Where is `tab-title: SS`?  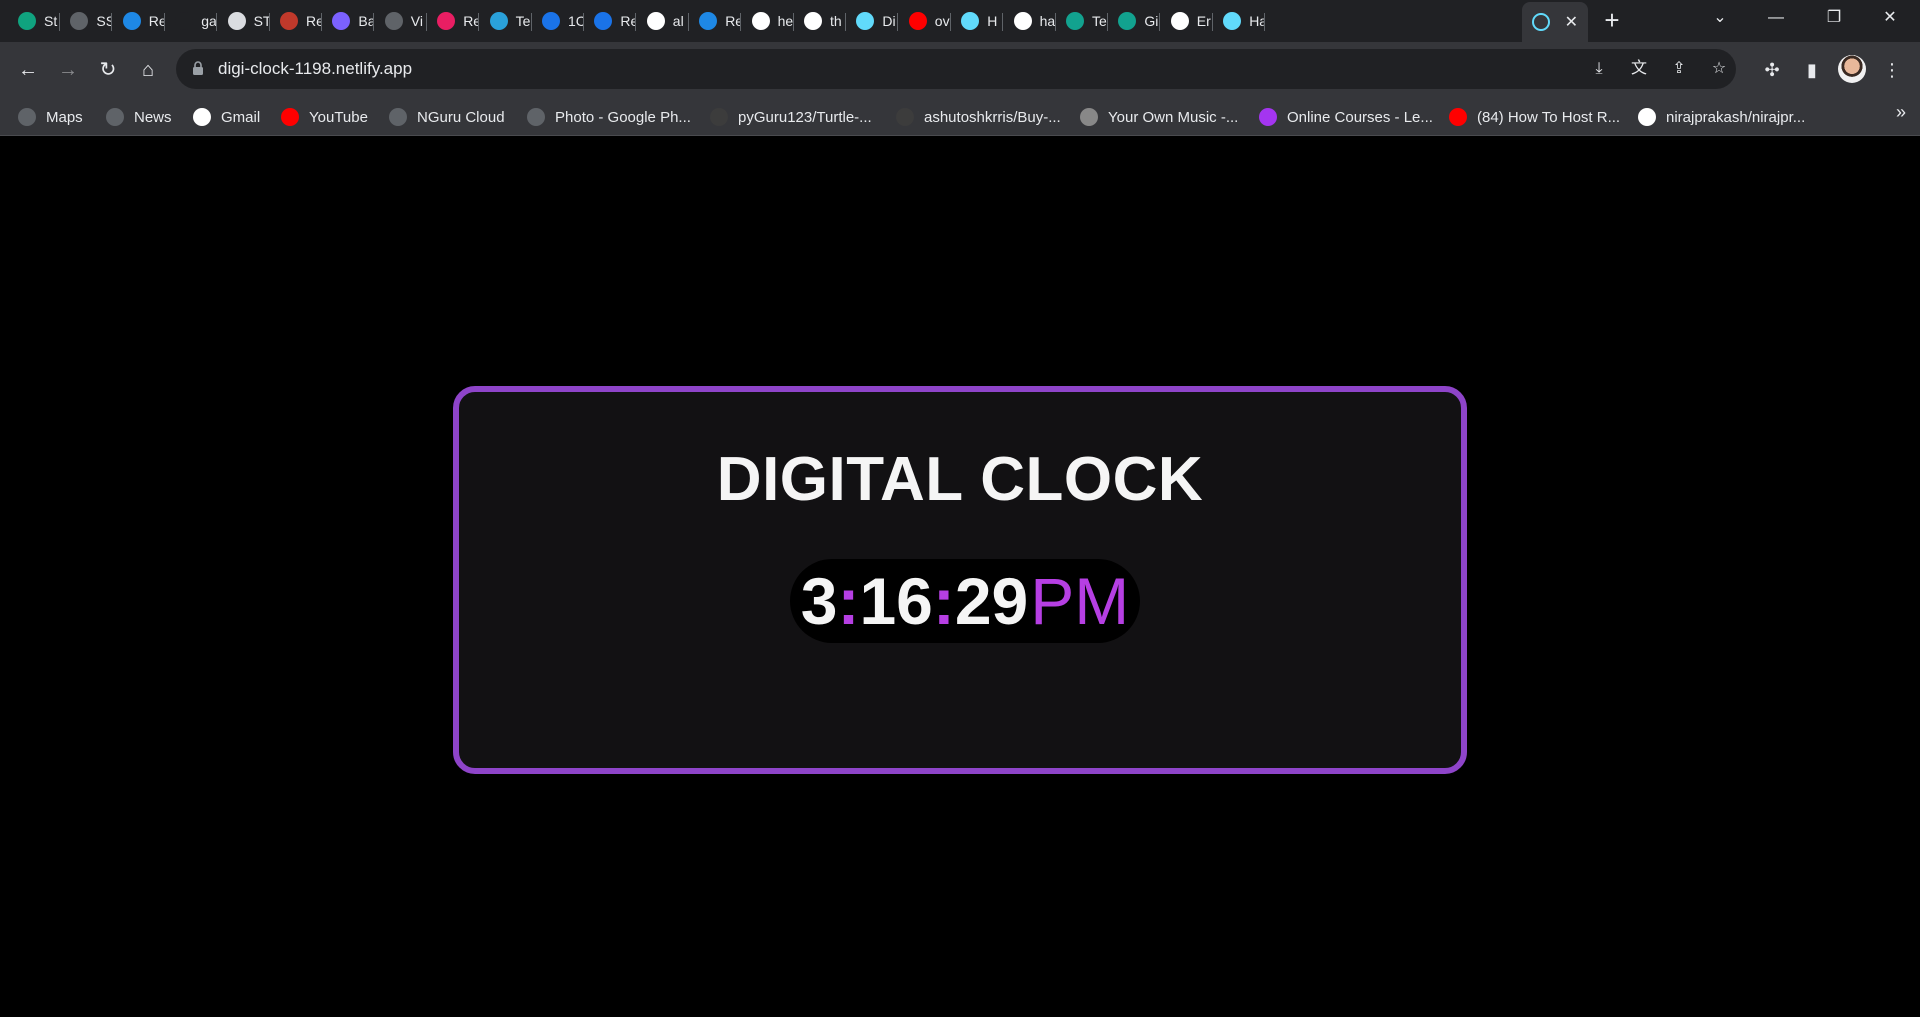
tab-title: SS is located at coordinates (104, 21).